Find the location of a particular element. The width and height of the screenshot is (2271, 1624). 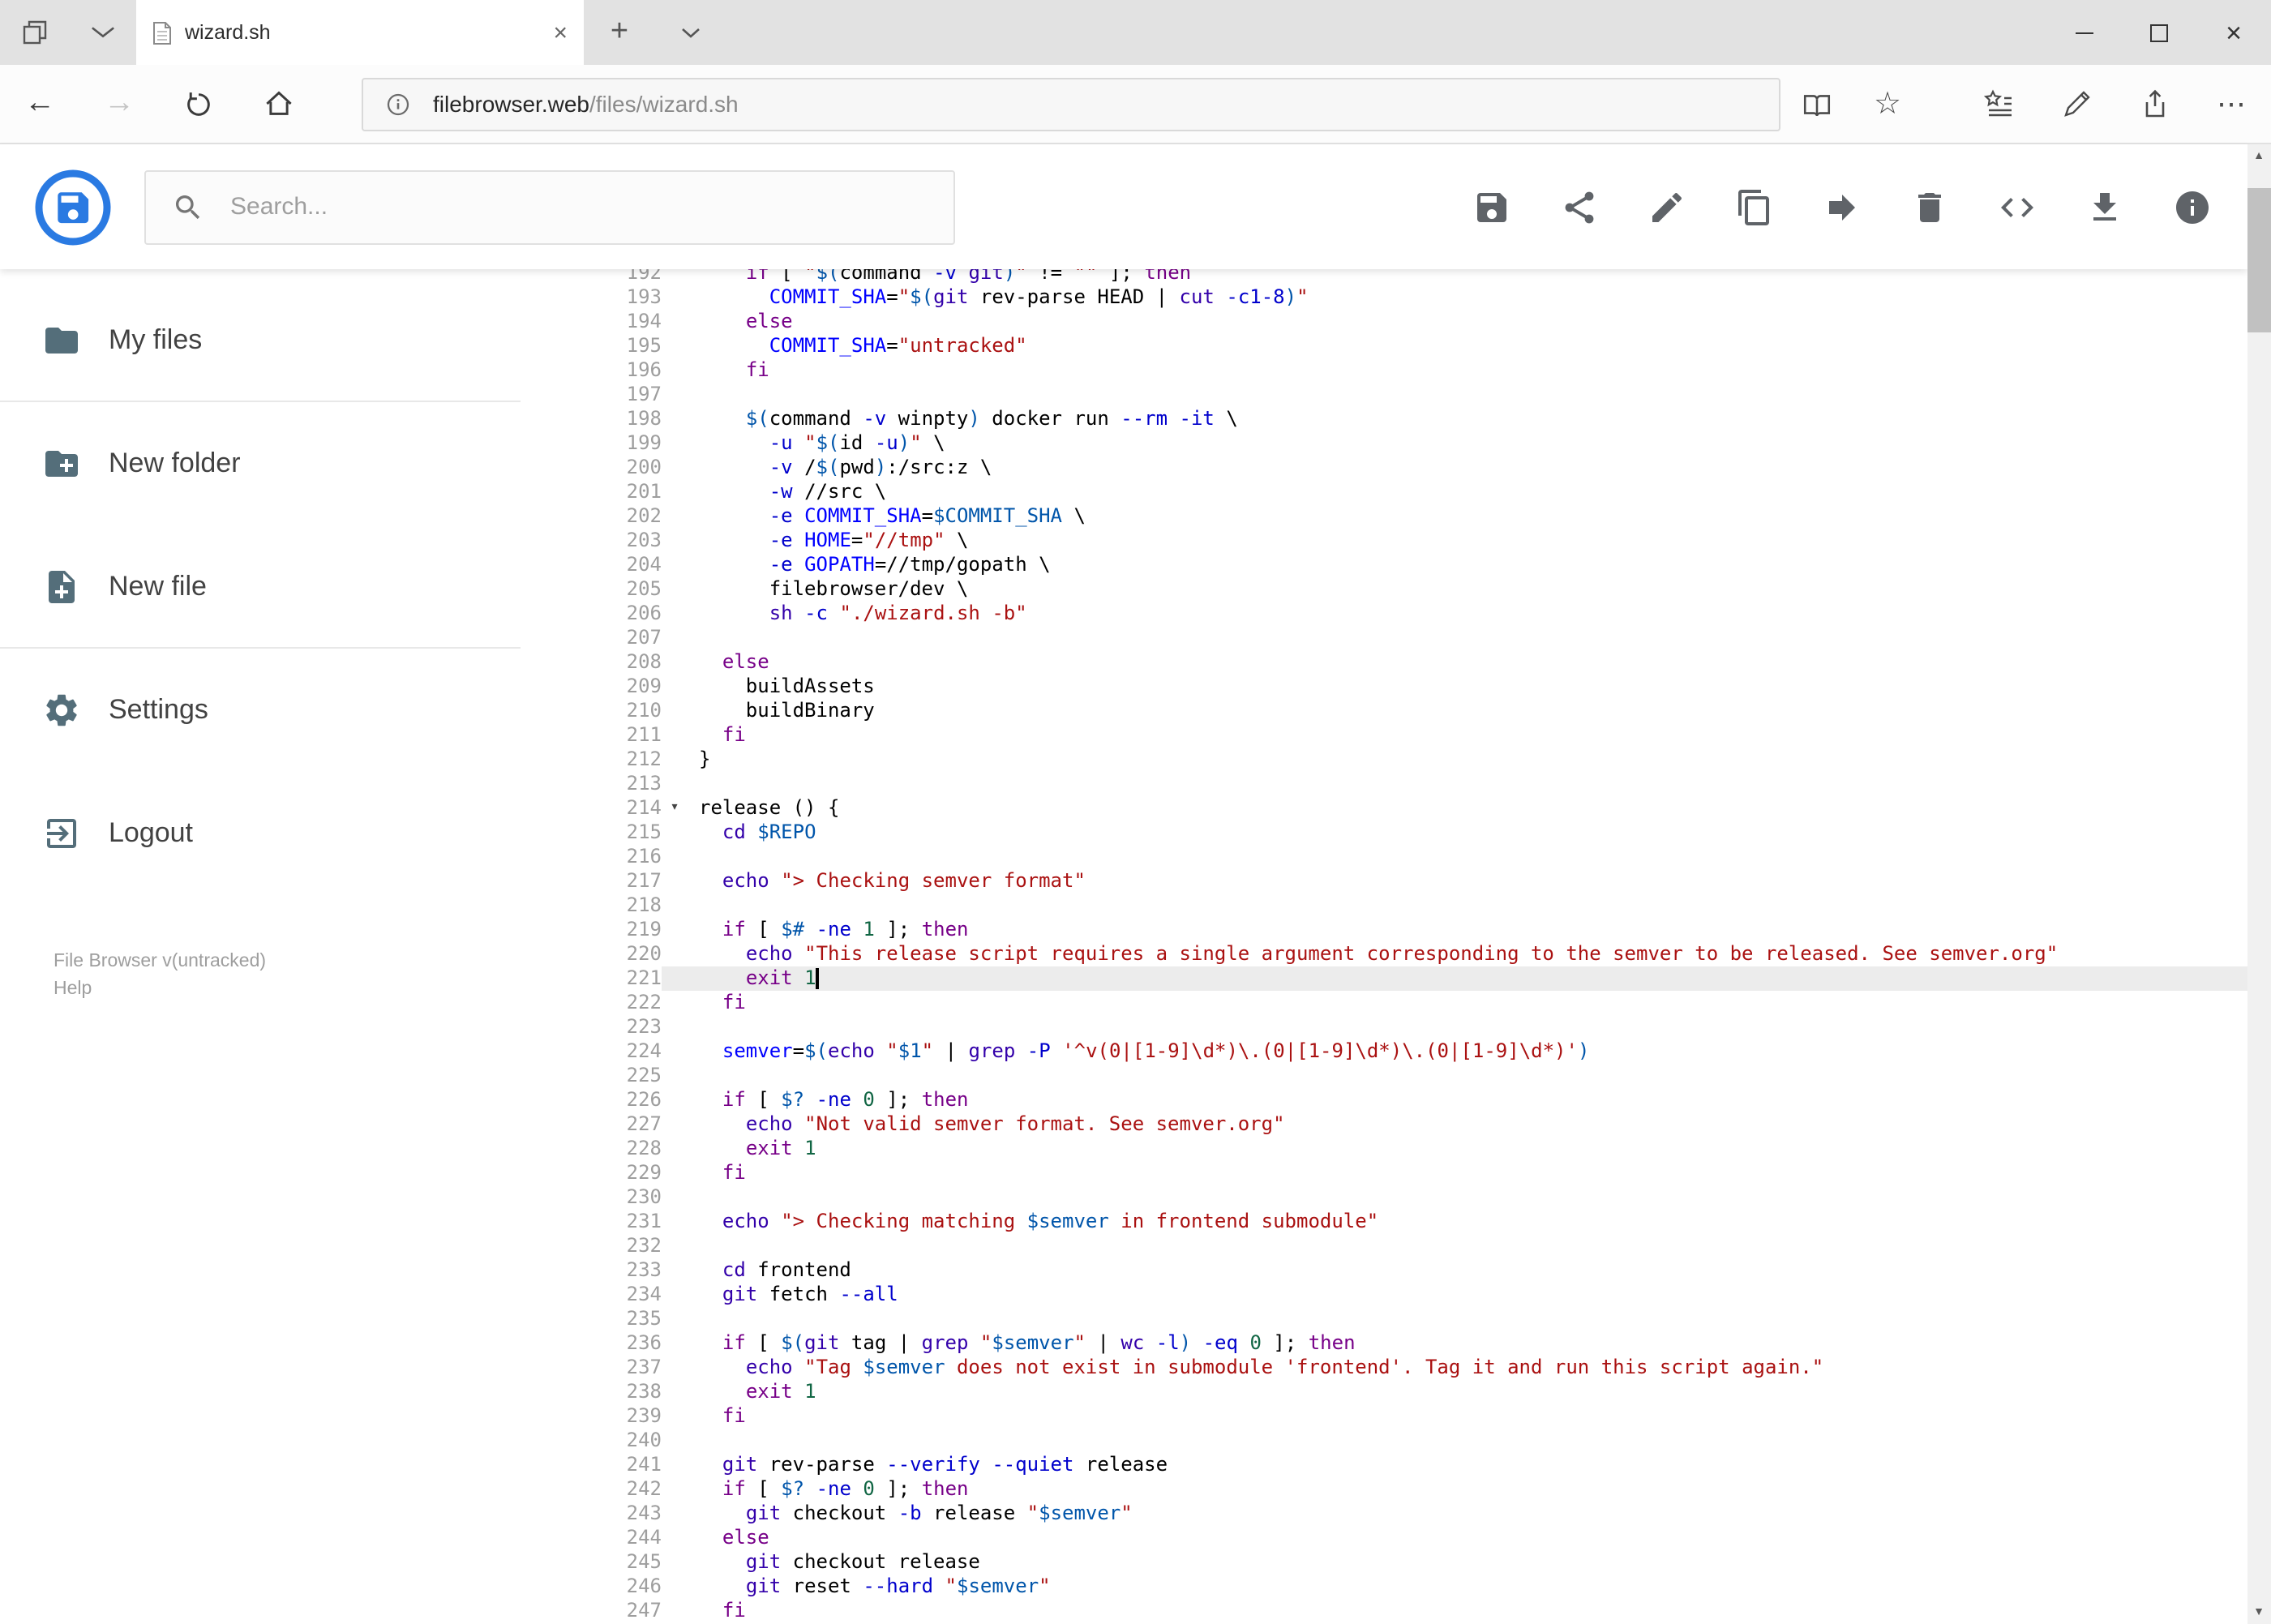

code-line: 233 cd frontend is located at coordinates (1384, 1271).